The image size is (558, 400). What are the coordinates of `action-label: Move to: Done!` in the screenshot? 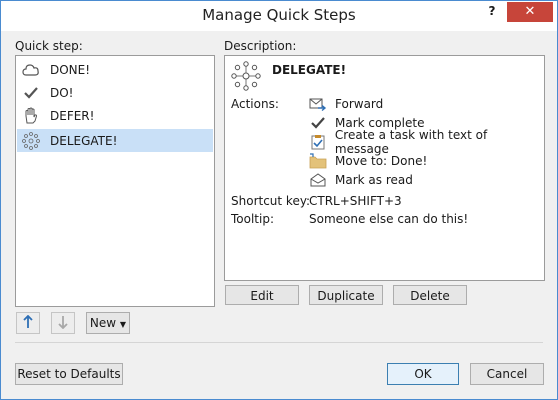 It's located at (381, 160).